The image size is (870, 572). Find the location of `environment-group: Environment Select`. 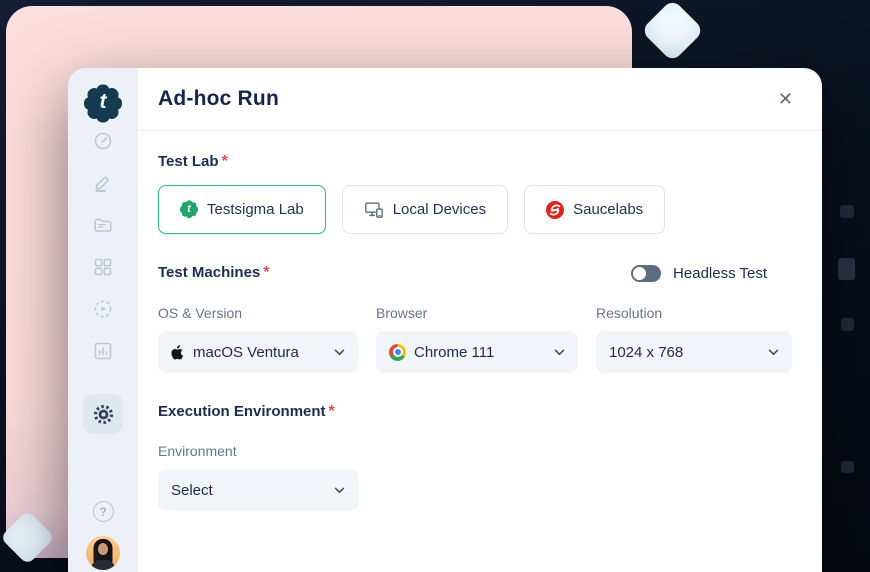

environment-group: Environment Select is located at coordinates (474, 476).